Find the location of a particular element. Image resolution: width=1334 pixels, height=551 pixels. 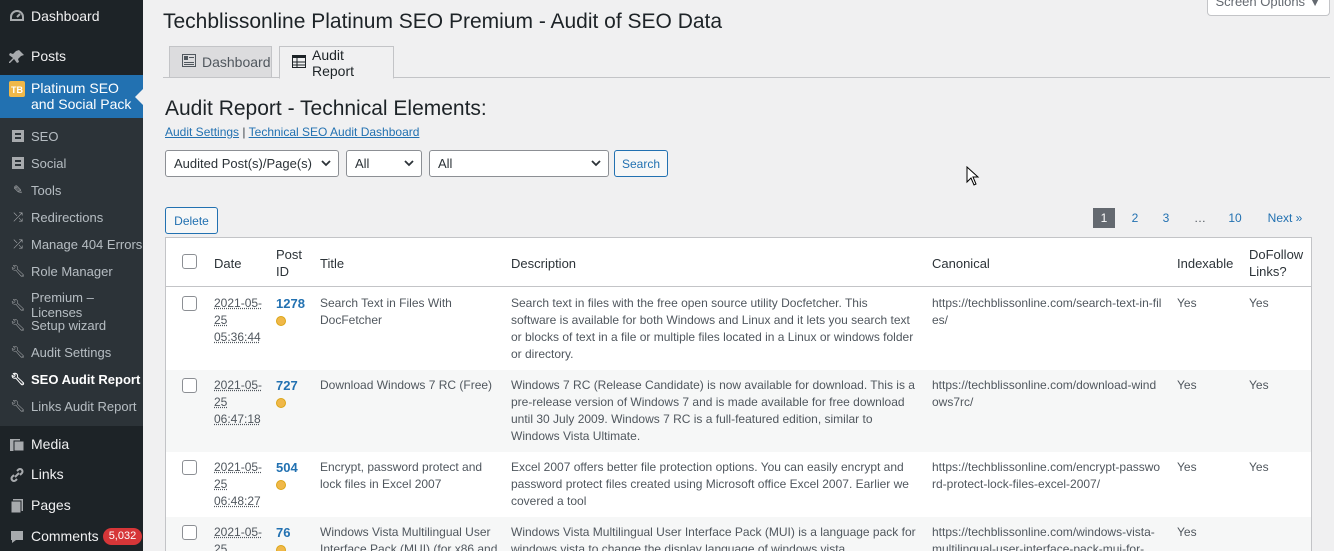

submenu-label: Role Manager is located at coordinates (72, 271).